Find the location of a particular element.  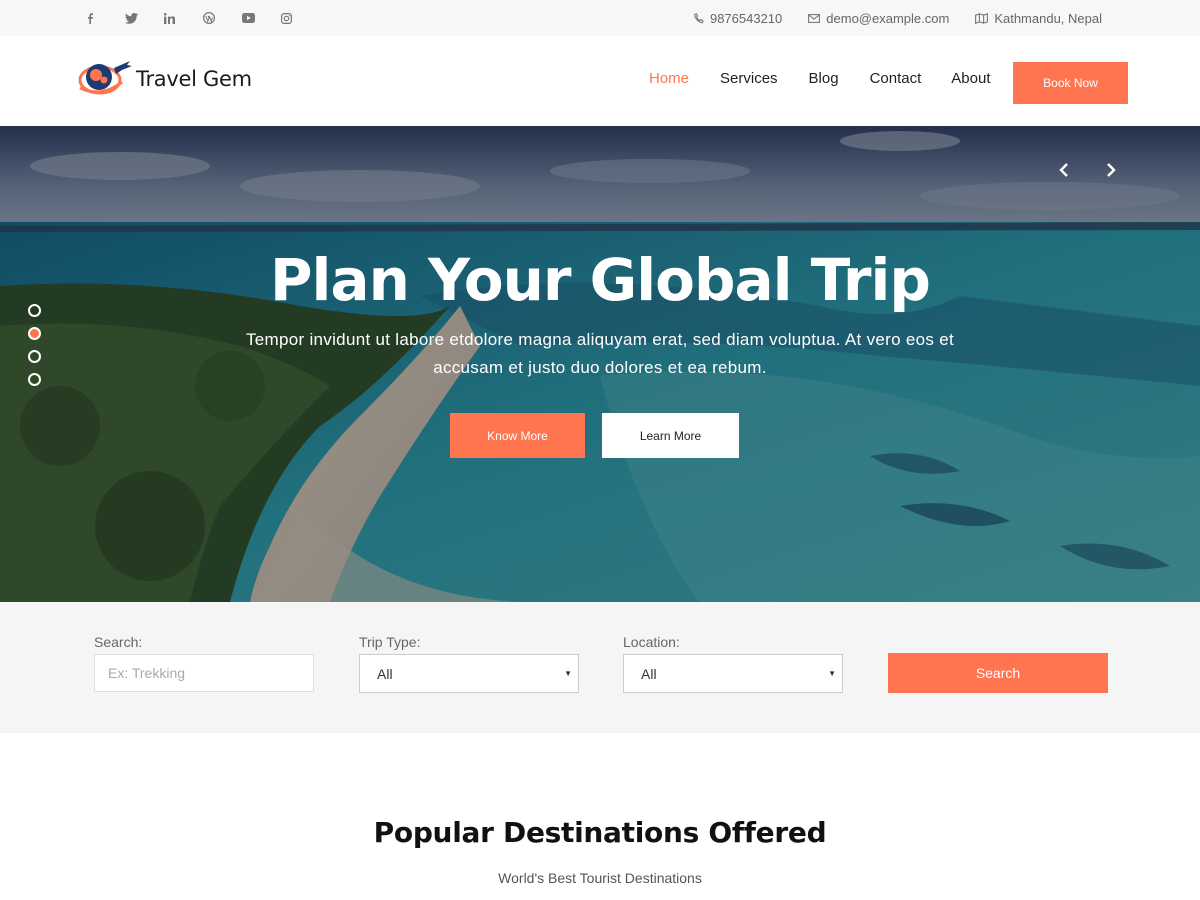

envelope-icon is located at coordinates (814, 18).